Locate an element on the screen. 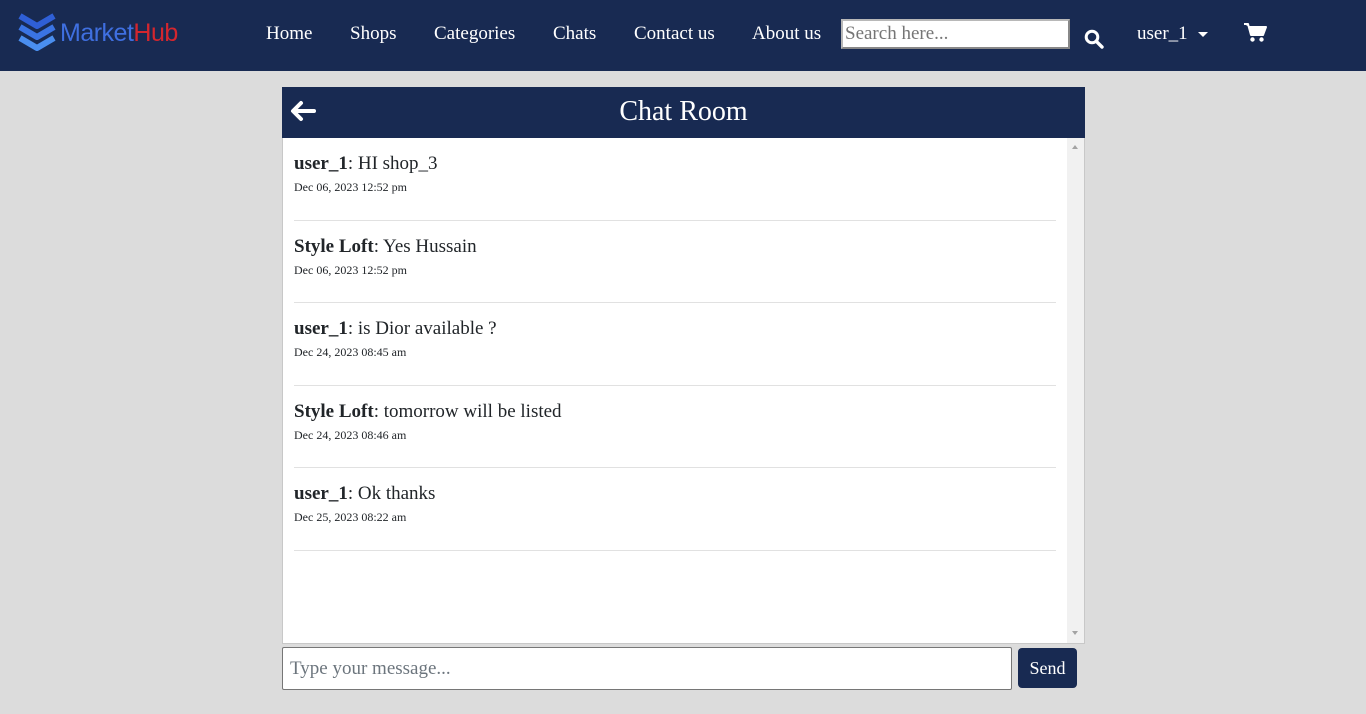 The width and height of the screenshot is (1366, 714). message-timestamp: Dec 24, 2023 08:45 am is located at coordinates (350, 352).